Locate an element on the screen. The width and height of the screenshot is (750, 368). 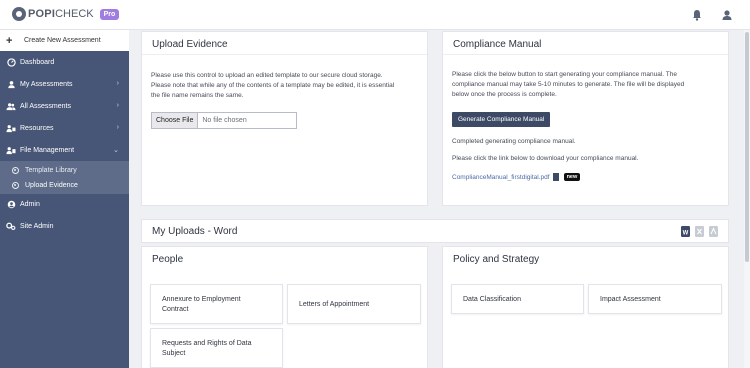
my-uploads-title: My Uploads - Word is located at coordinates (195, 231).